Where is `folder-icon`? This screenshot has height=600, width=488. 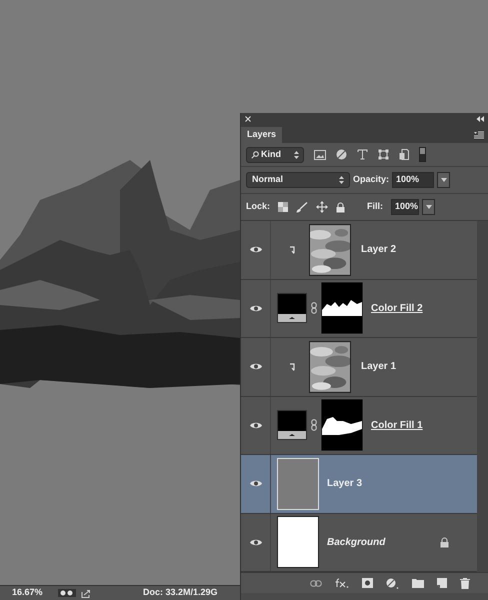 folder-icon is located at coordinates (418, 583).